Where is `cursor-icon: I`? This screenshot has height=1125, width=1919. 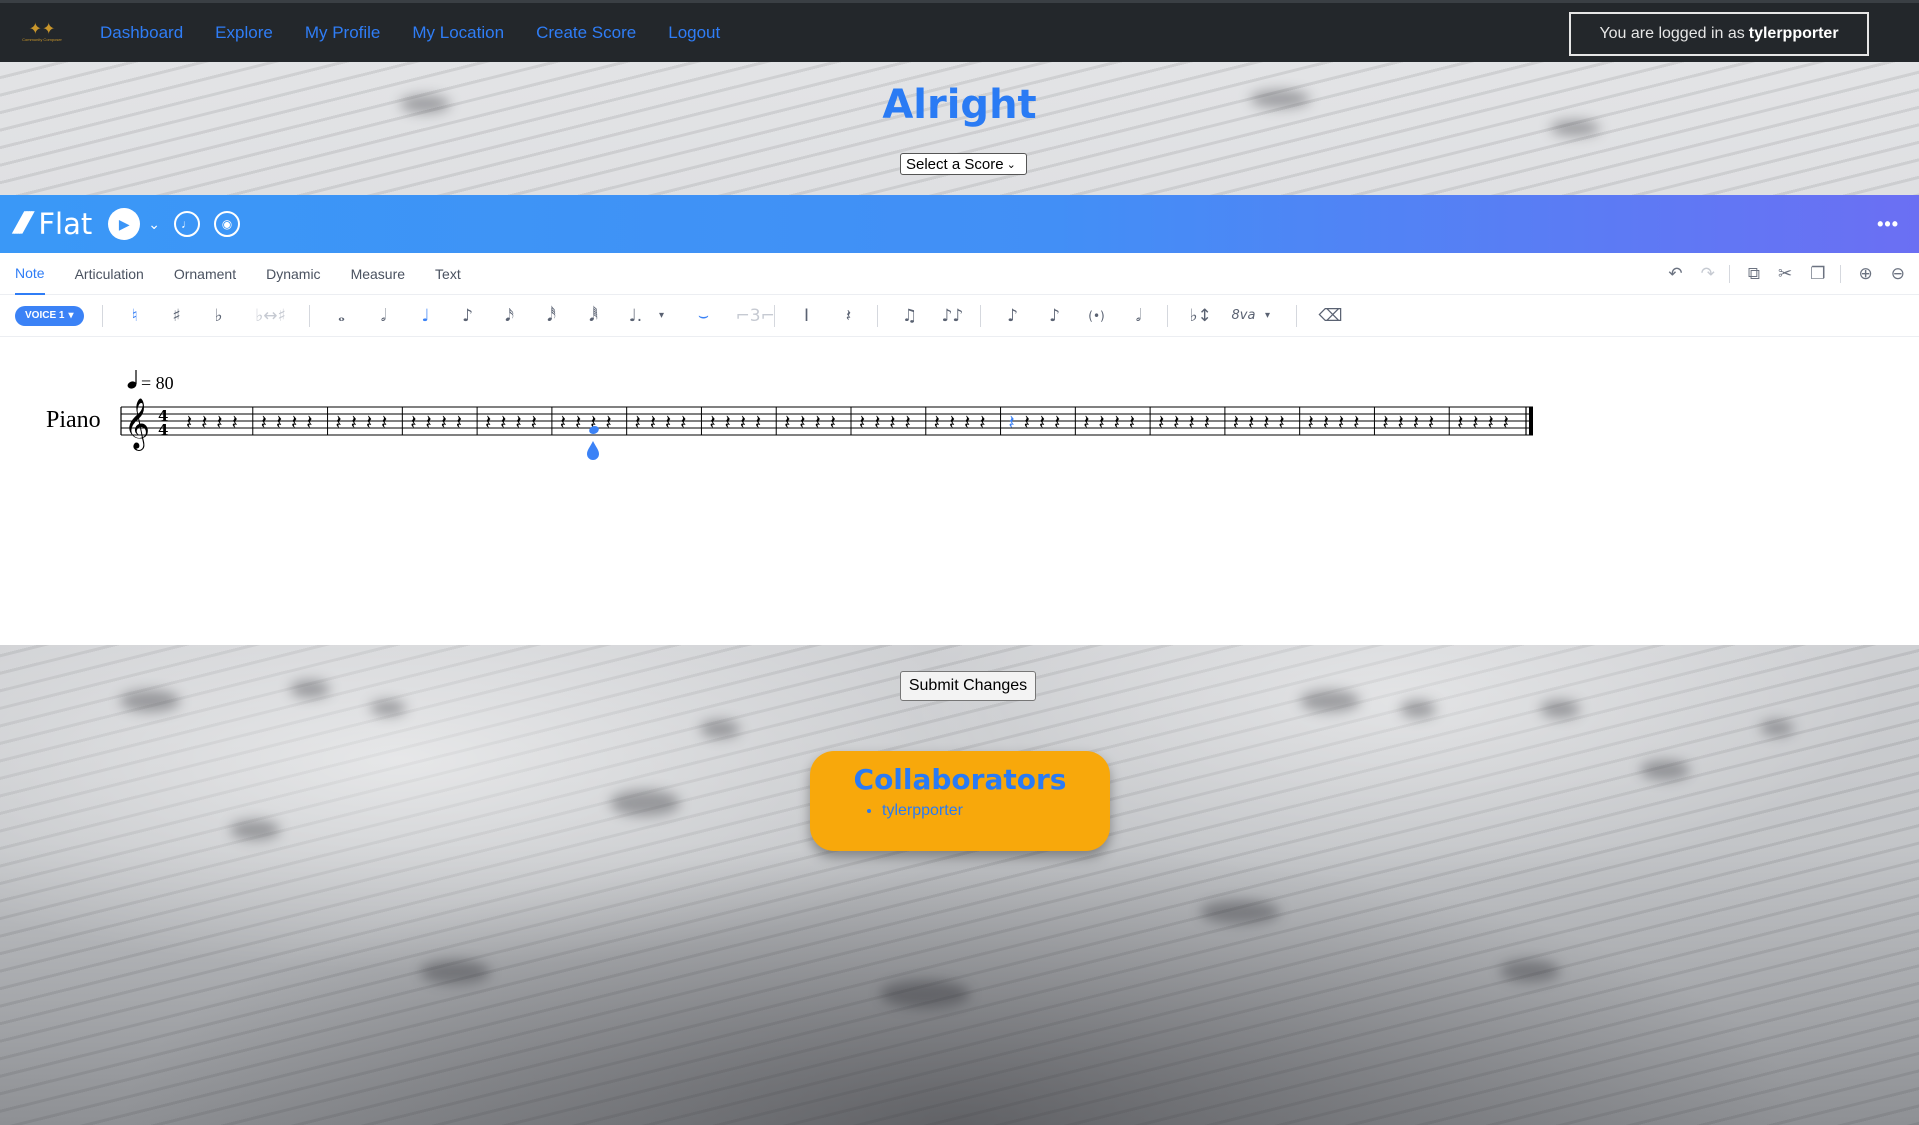 cursor-icon: I is located at coordinates (807, 316).